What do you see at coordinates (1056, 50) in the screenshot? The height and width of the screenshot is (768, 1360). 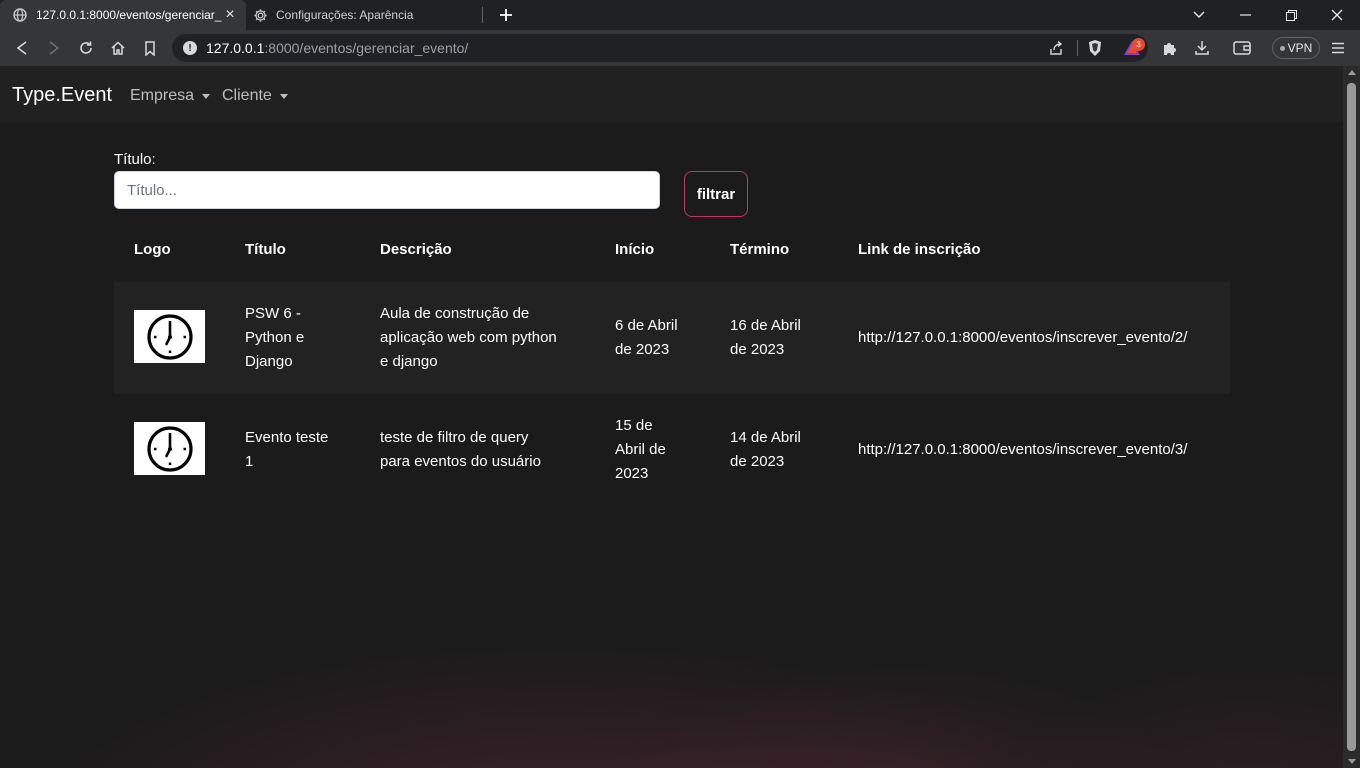 I see `share-icon` at bounding box center [1056, 50].